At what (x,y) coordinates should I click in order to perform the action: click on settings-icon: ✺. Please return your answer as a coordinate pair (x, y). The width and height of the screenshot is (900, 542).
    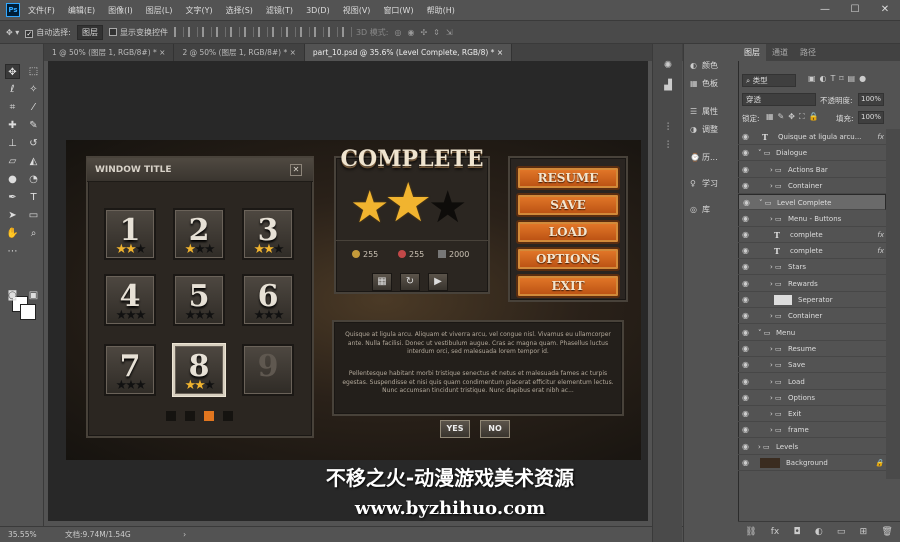
    Looking at the image, I should click on (668, 67).